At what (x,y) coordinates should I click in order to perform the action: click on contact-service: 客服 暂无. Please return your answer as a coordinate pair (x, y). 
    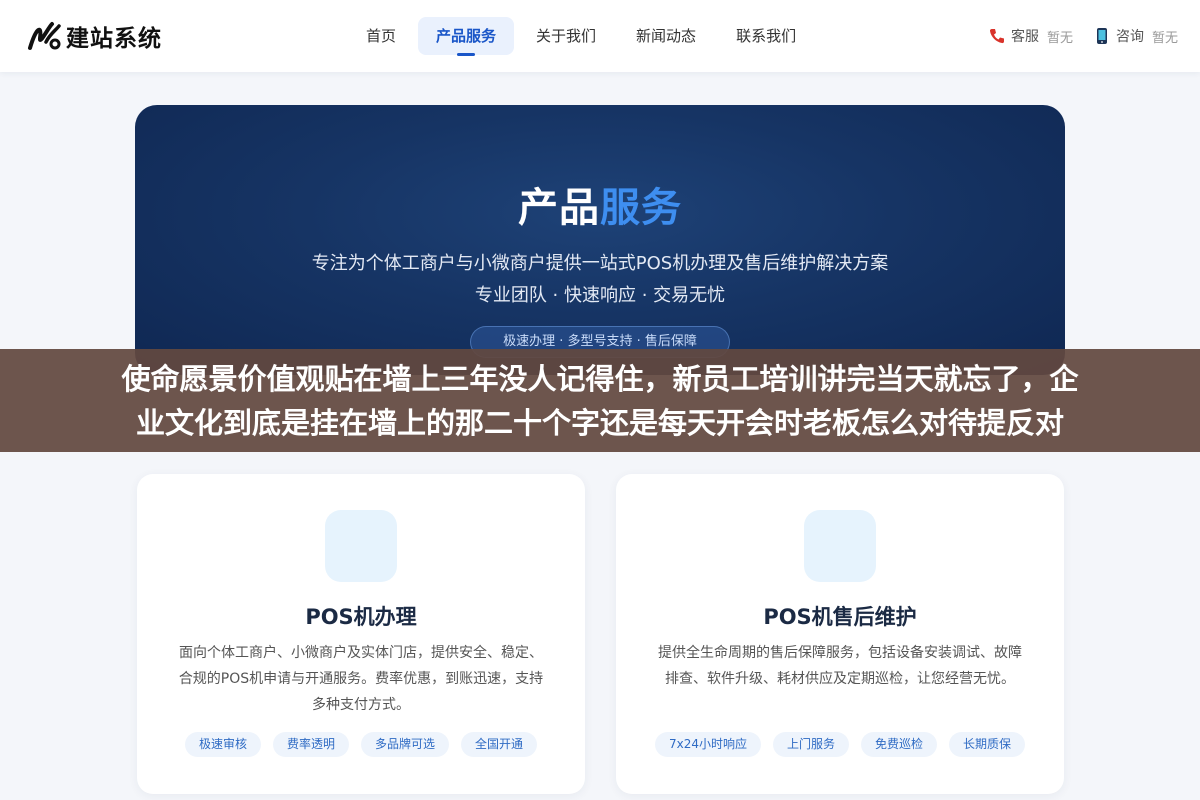
    Looking at the image, I should click on (1030, 36).